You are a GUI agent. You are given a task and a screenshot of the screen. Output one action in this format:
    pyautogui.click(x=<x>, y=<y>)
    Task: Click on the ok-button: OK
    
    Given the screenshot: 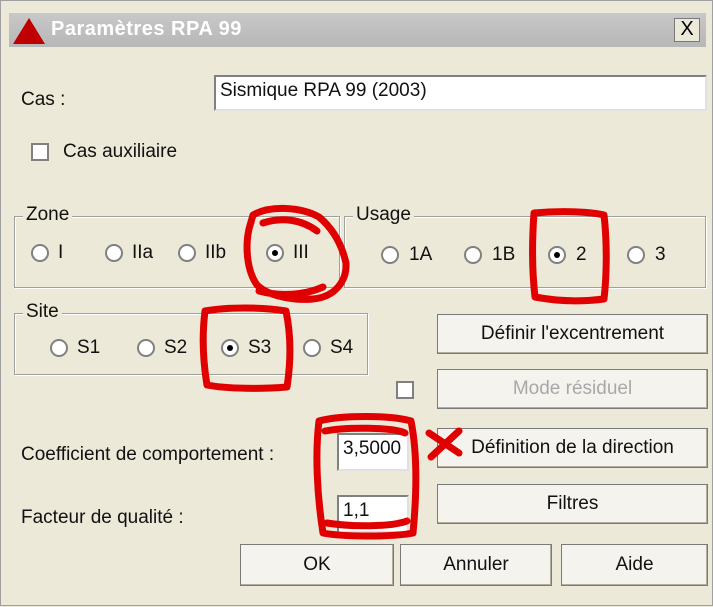 What is the action you would take?
    pyautogui.click(x=317, y=565)
    